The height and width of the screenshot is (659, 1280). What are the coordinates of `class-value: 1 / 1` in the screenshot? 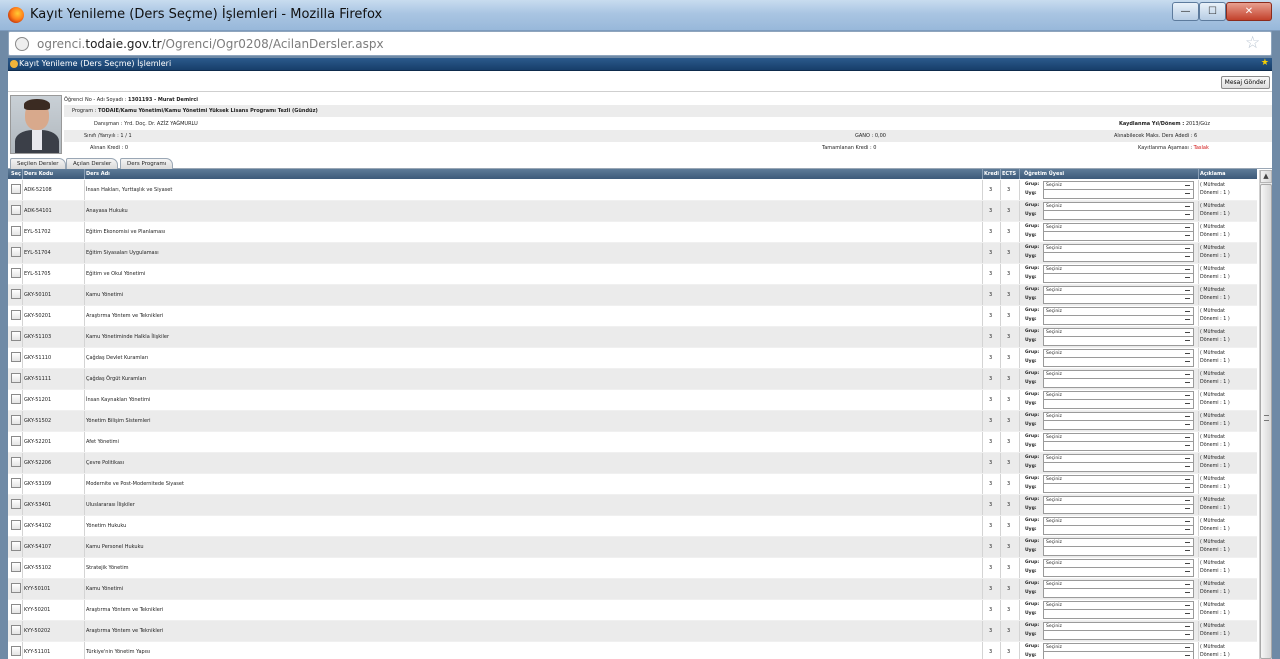 It's located at (126, 136).